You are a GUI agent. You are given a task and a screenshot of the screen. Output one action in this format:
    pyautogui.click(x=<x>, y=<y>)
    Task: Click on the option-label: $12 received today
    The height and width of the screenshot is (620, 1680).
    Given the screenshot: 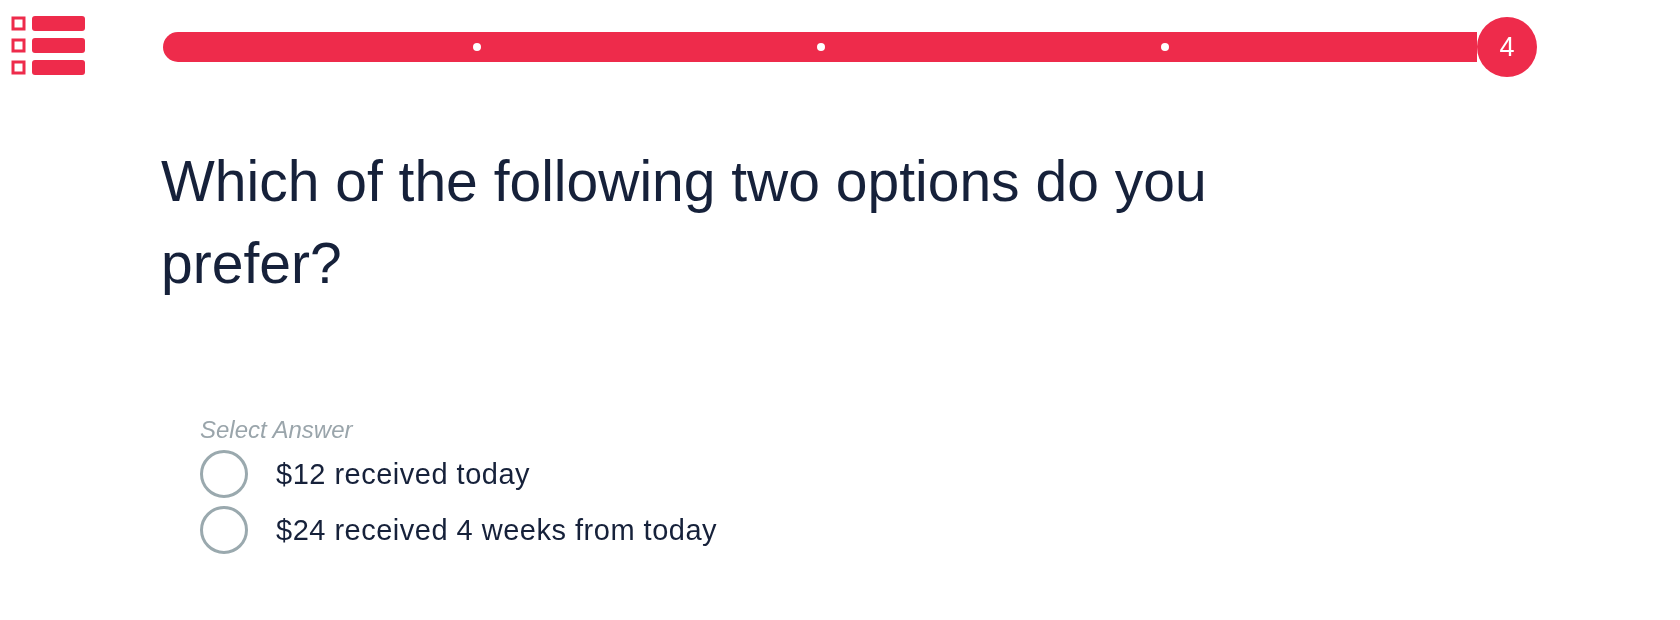 What is the action you would take?
    pyautogui.click(x=403, y=474)
    